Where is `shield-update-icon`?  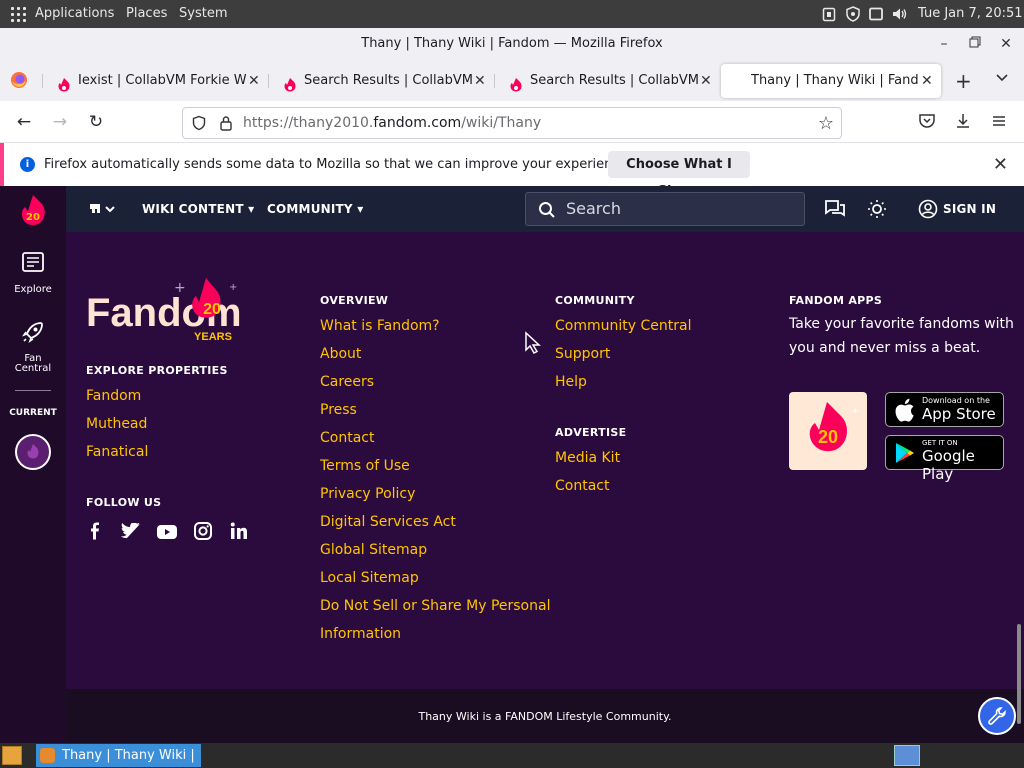
shield-update-icon is located at coordinates (853, 14).